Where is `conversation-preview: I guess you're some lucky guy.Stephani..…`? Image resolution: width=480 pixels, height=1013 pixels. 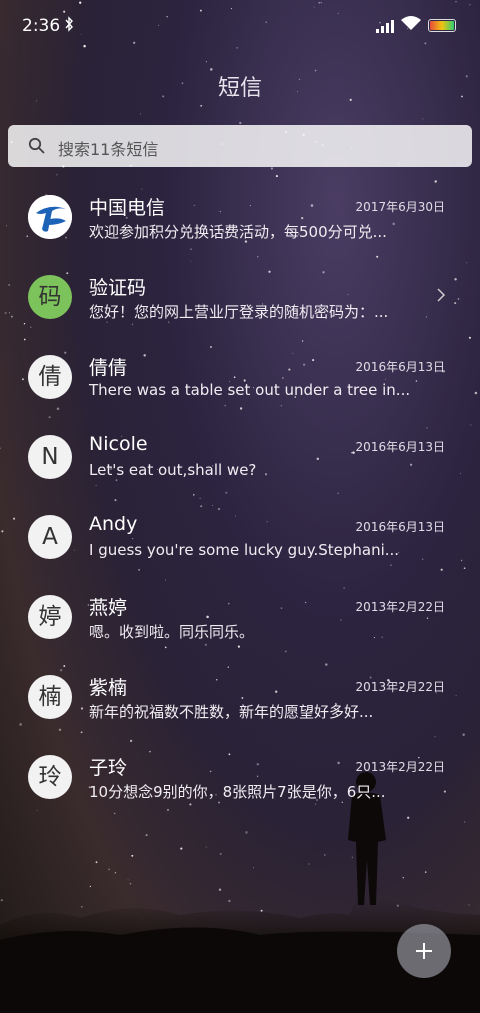
conversation-preview: I guess you're some lucky guy.Stephani..… is located at coordinates (244, 550).